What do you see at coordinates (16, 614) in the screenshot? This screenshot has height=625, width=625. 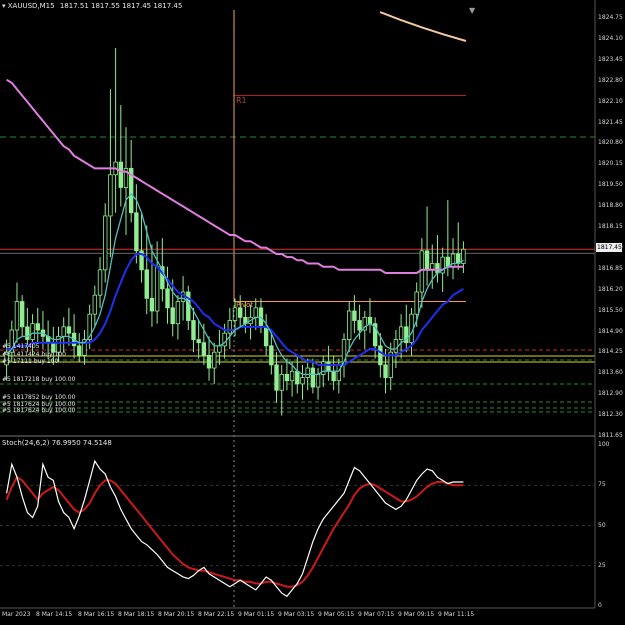 I see `time-tick-label: Mar 2023` at bounding box center [16, 614].